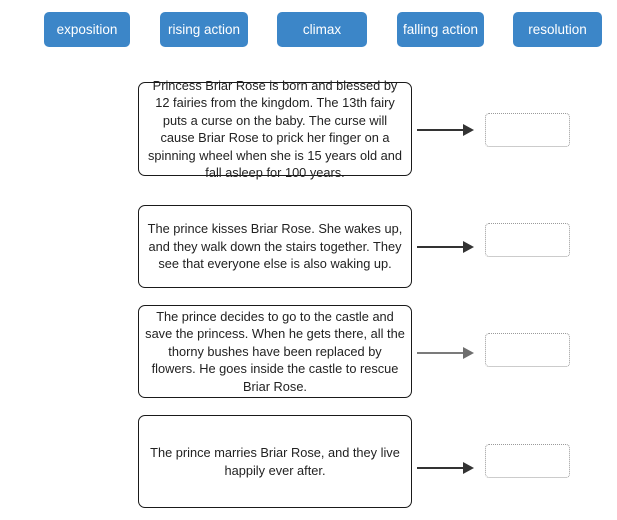  What do you see at coordinates (440, 29) in the screenshot?
I see `draggable-tag-falling-action: falling action` at bounding box center [440, 29].